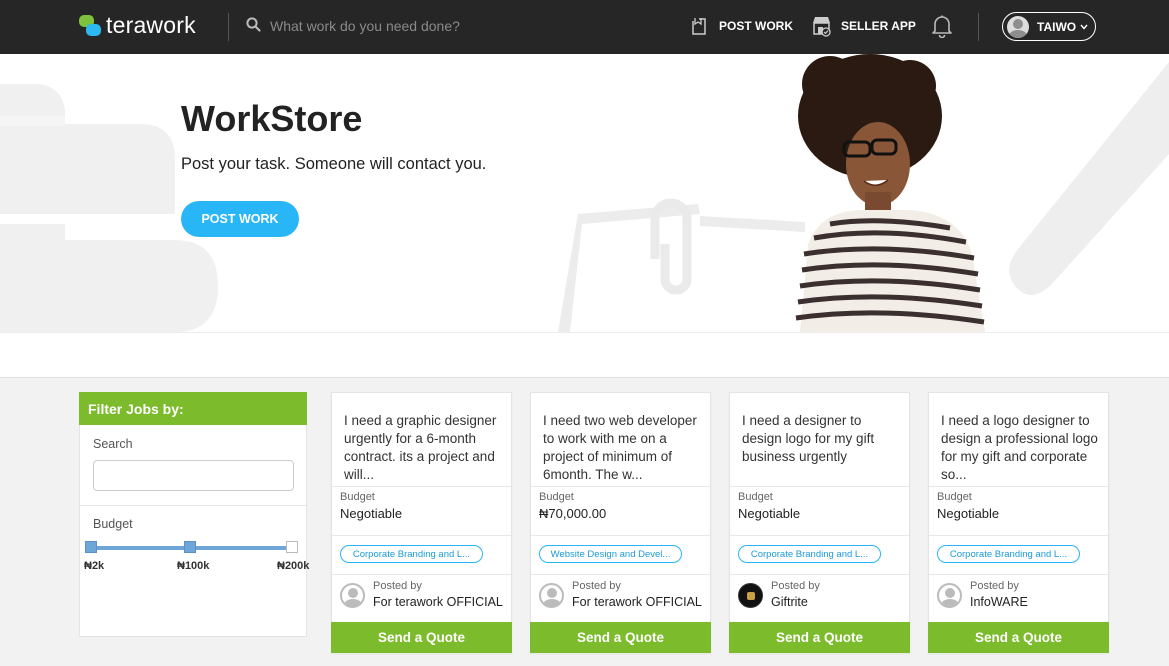 Image resolution: width=1169 pixels, height=666 pixels. I want to click on post-work-nav-button: POST WORK, so click(741, 26).